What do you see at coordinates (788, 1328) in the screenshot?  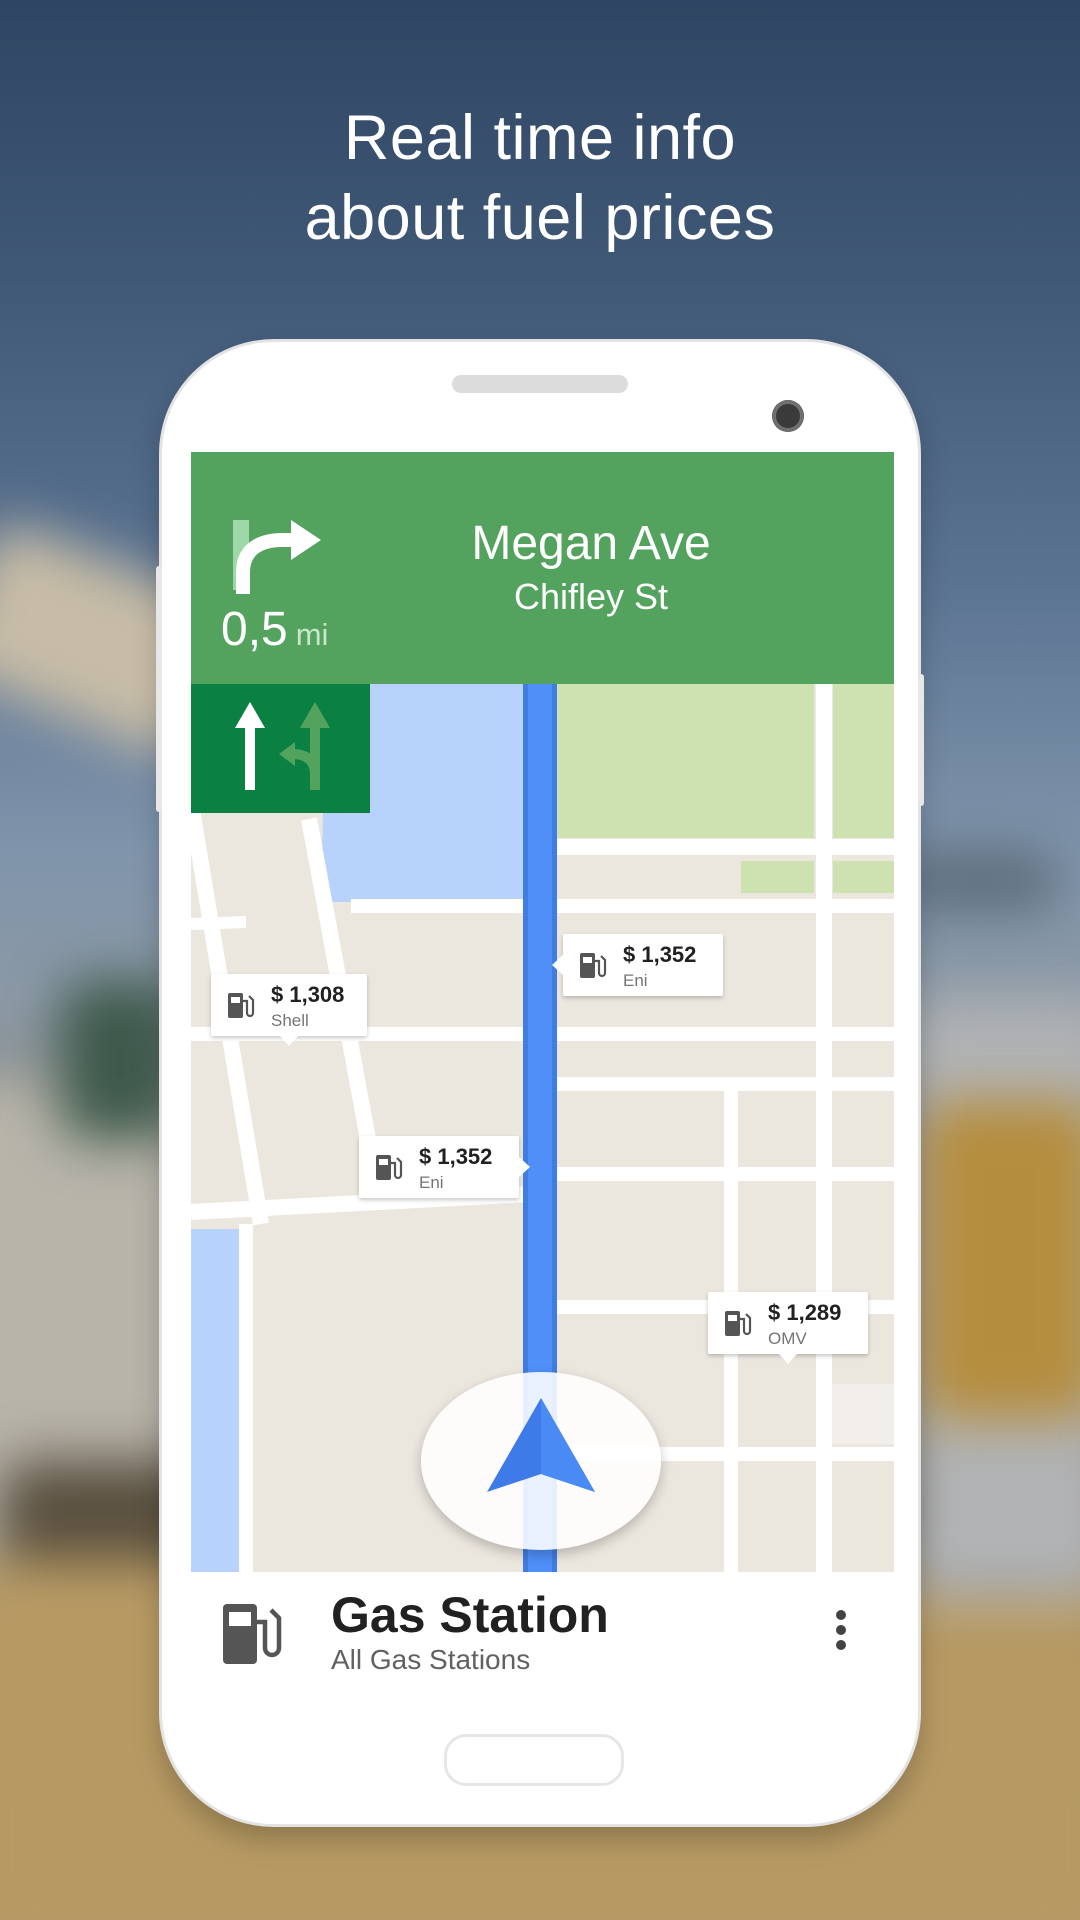 I see `price-marker: $ 1,289 OMV` at bounding box center [788, 1328].